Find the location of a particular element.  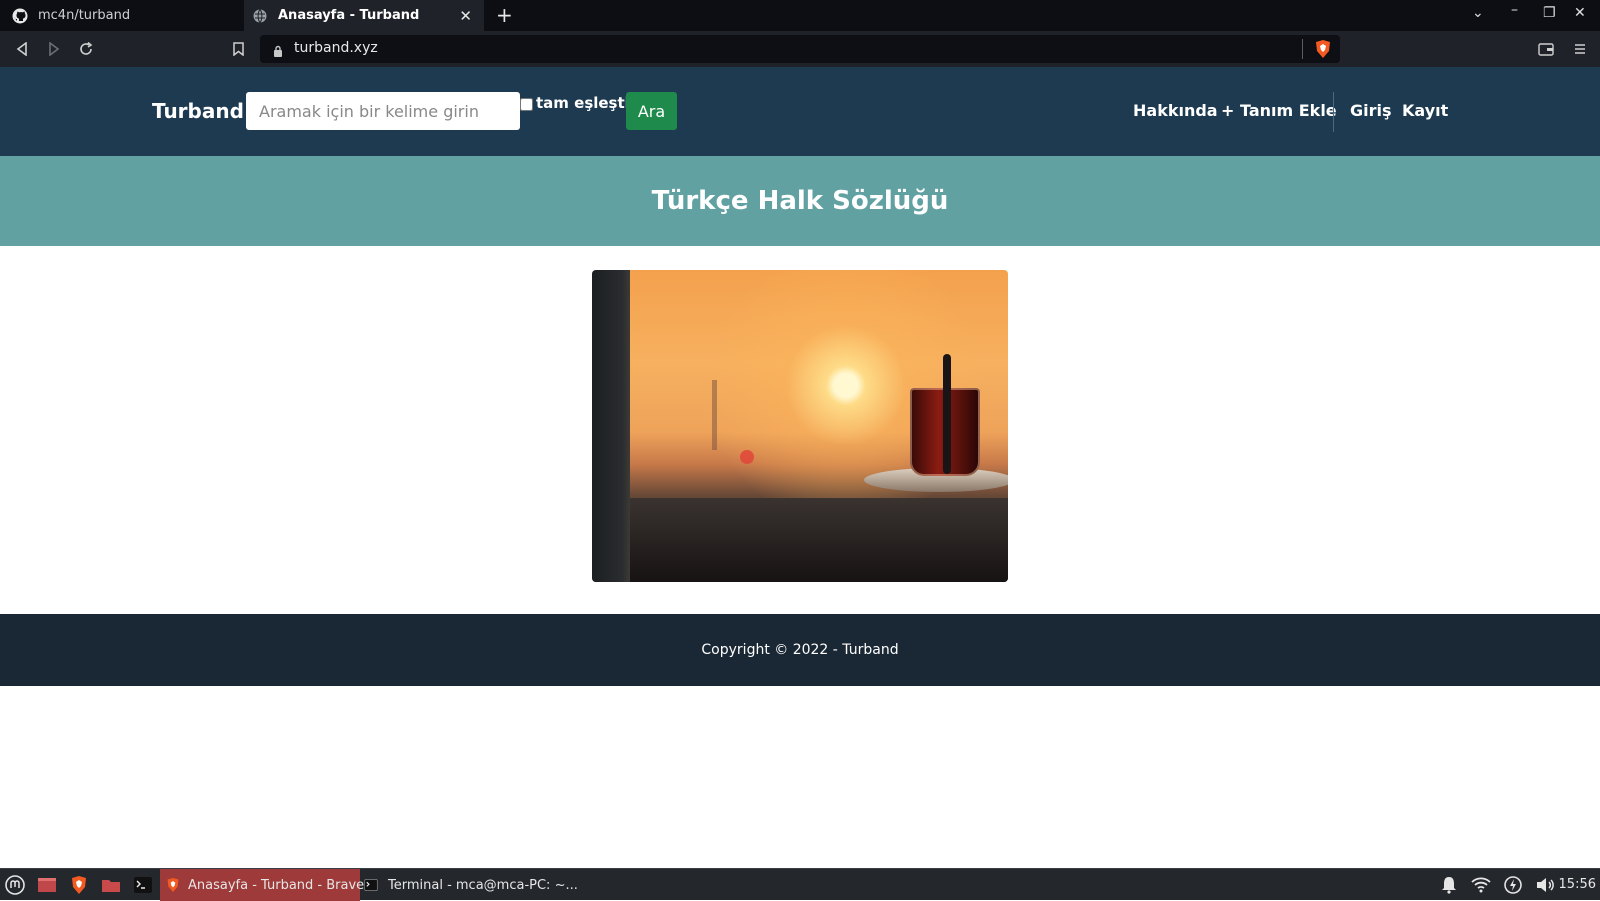

banner-title: Türkçe Halk Sözlüğü is located at coordinates (800, 201).